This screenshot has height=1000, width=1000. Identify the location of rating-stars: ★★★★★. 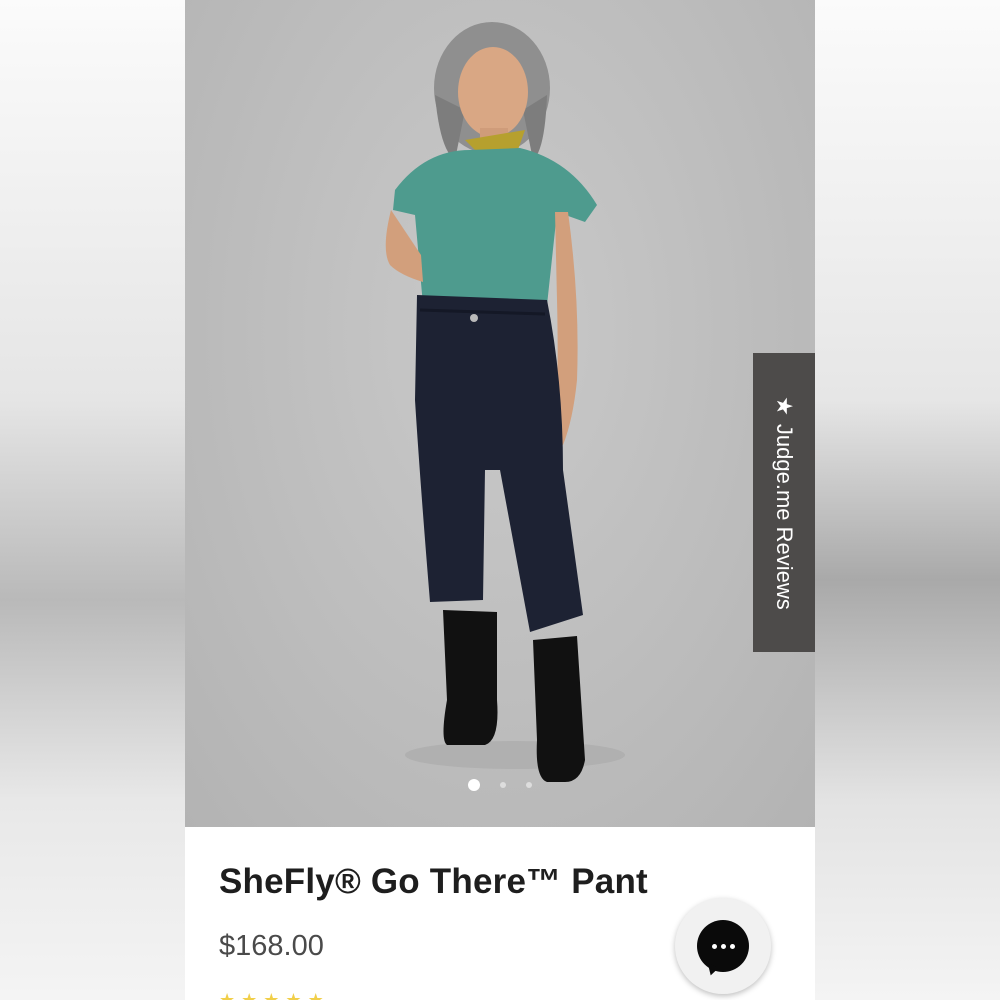
(274, 995).